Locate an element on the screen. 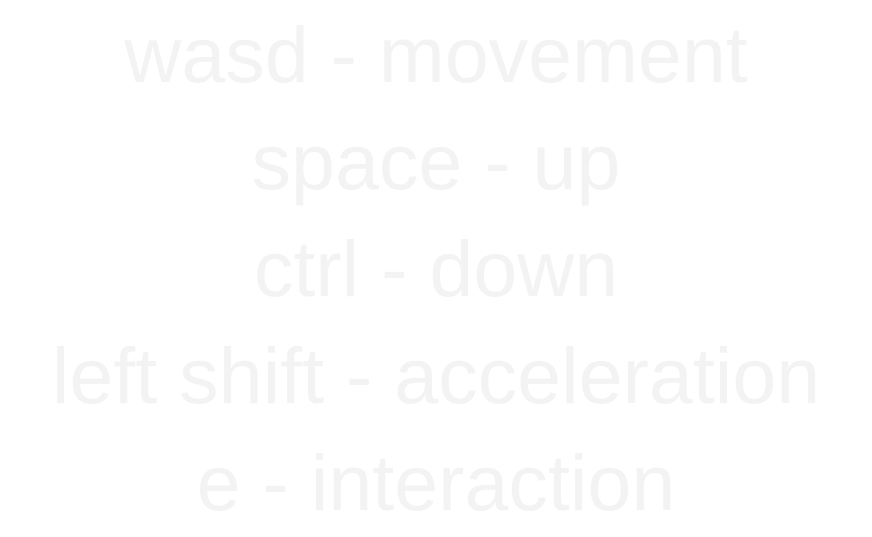  control-hint-movement: wasd - movement is located at coordinates (436, 54).